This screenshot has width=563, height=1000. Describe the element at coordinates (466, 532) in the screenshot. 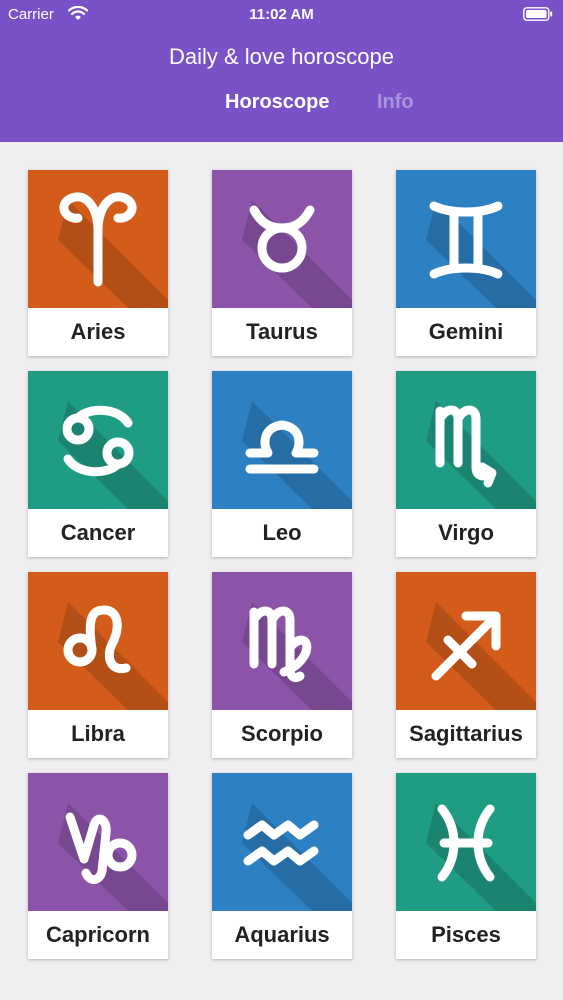

I see `sign-label: Virgo` at that location.